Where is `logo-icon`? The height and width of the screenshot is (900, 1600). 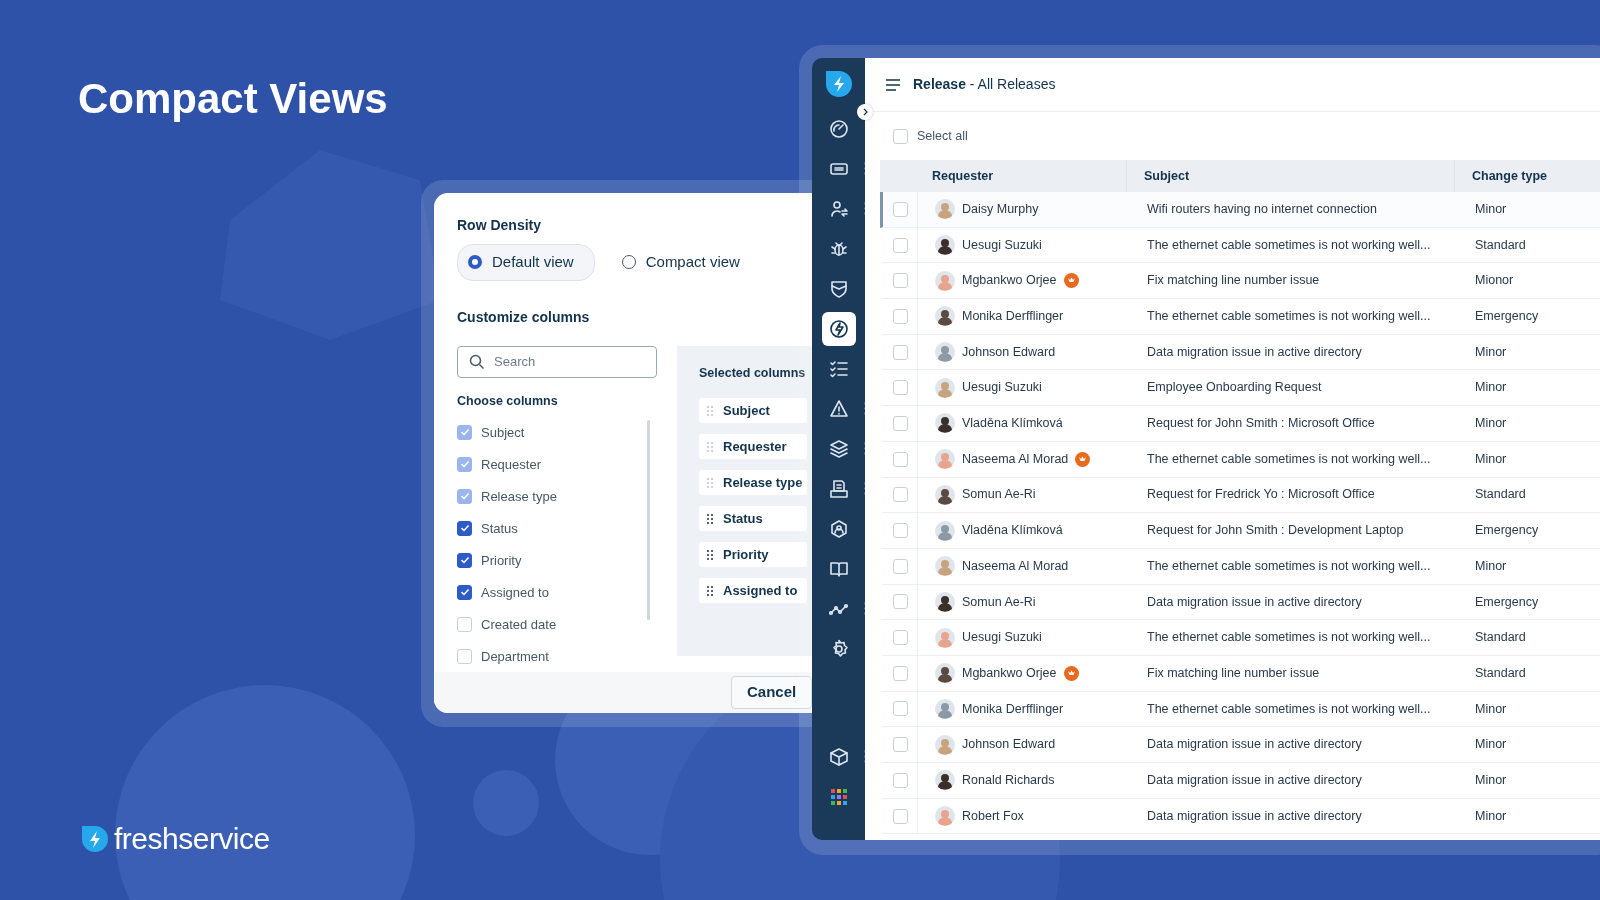
logo-icon is located at coordinates (838, 84).